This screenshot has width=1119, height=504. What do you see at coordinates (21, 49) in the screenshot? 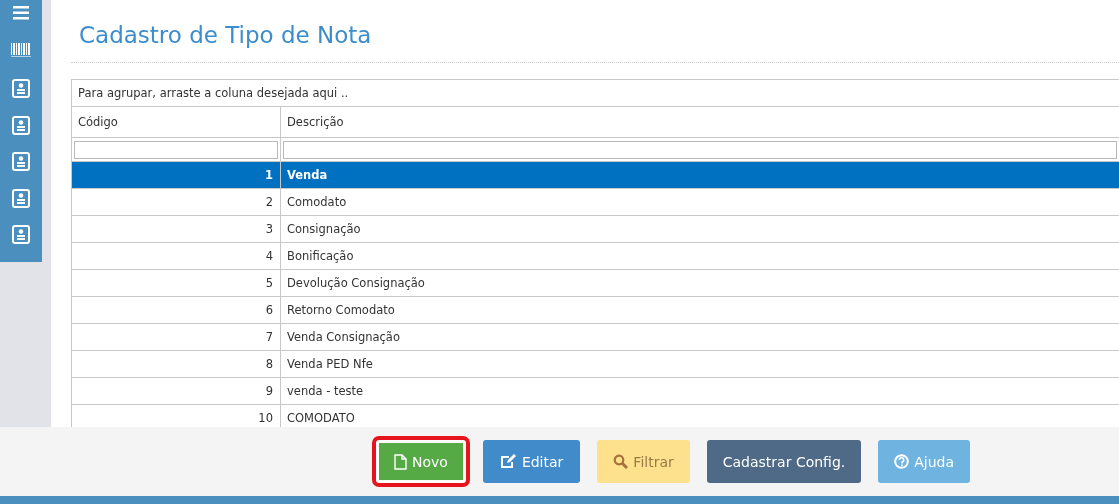
I see `barcode-icon` at bounding box center [21, 49].